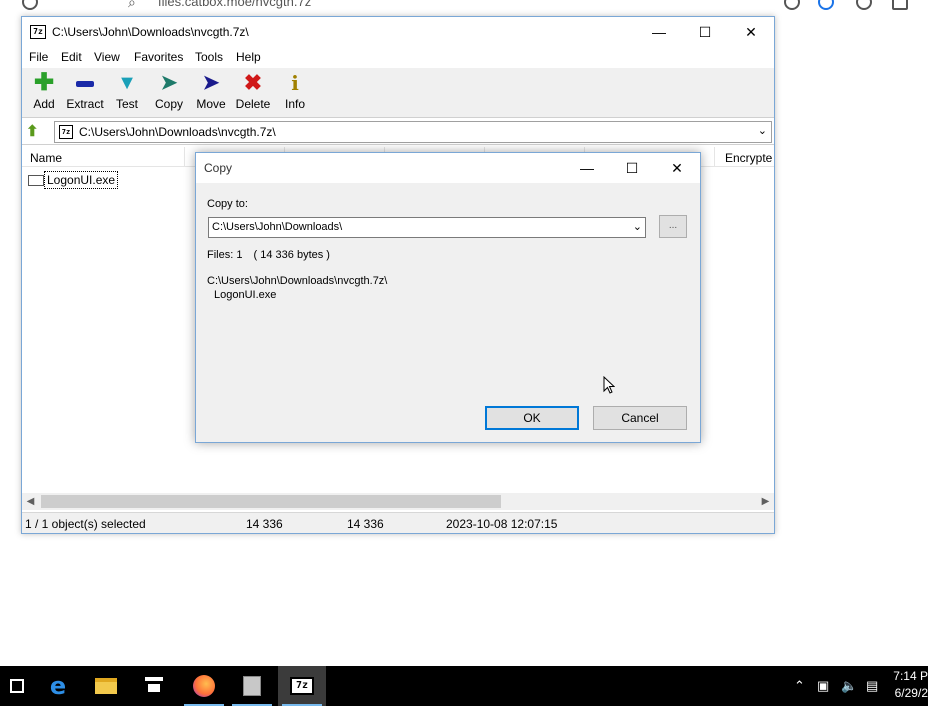  I want to click on edge-icon: e, so click(58, 686).